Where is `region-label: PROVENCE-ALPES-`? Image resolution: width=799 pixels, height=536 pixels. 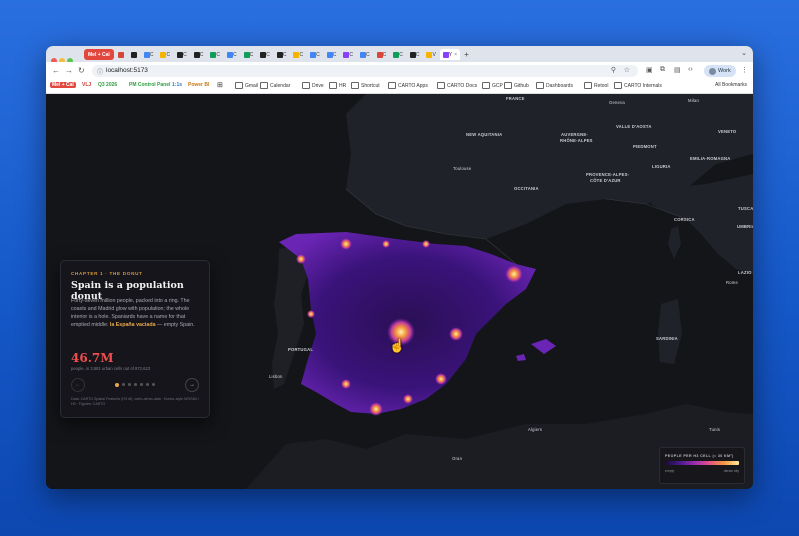
region-label: PROVENCE-ALPES- is located at coordinates (608, 174).